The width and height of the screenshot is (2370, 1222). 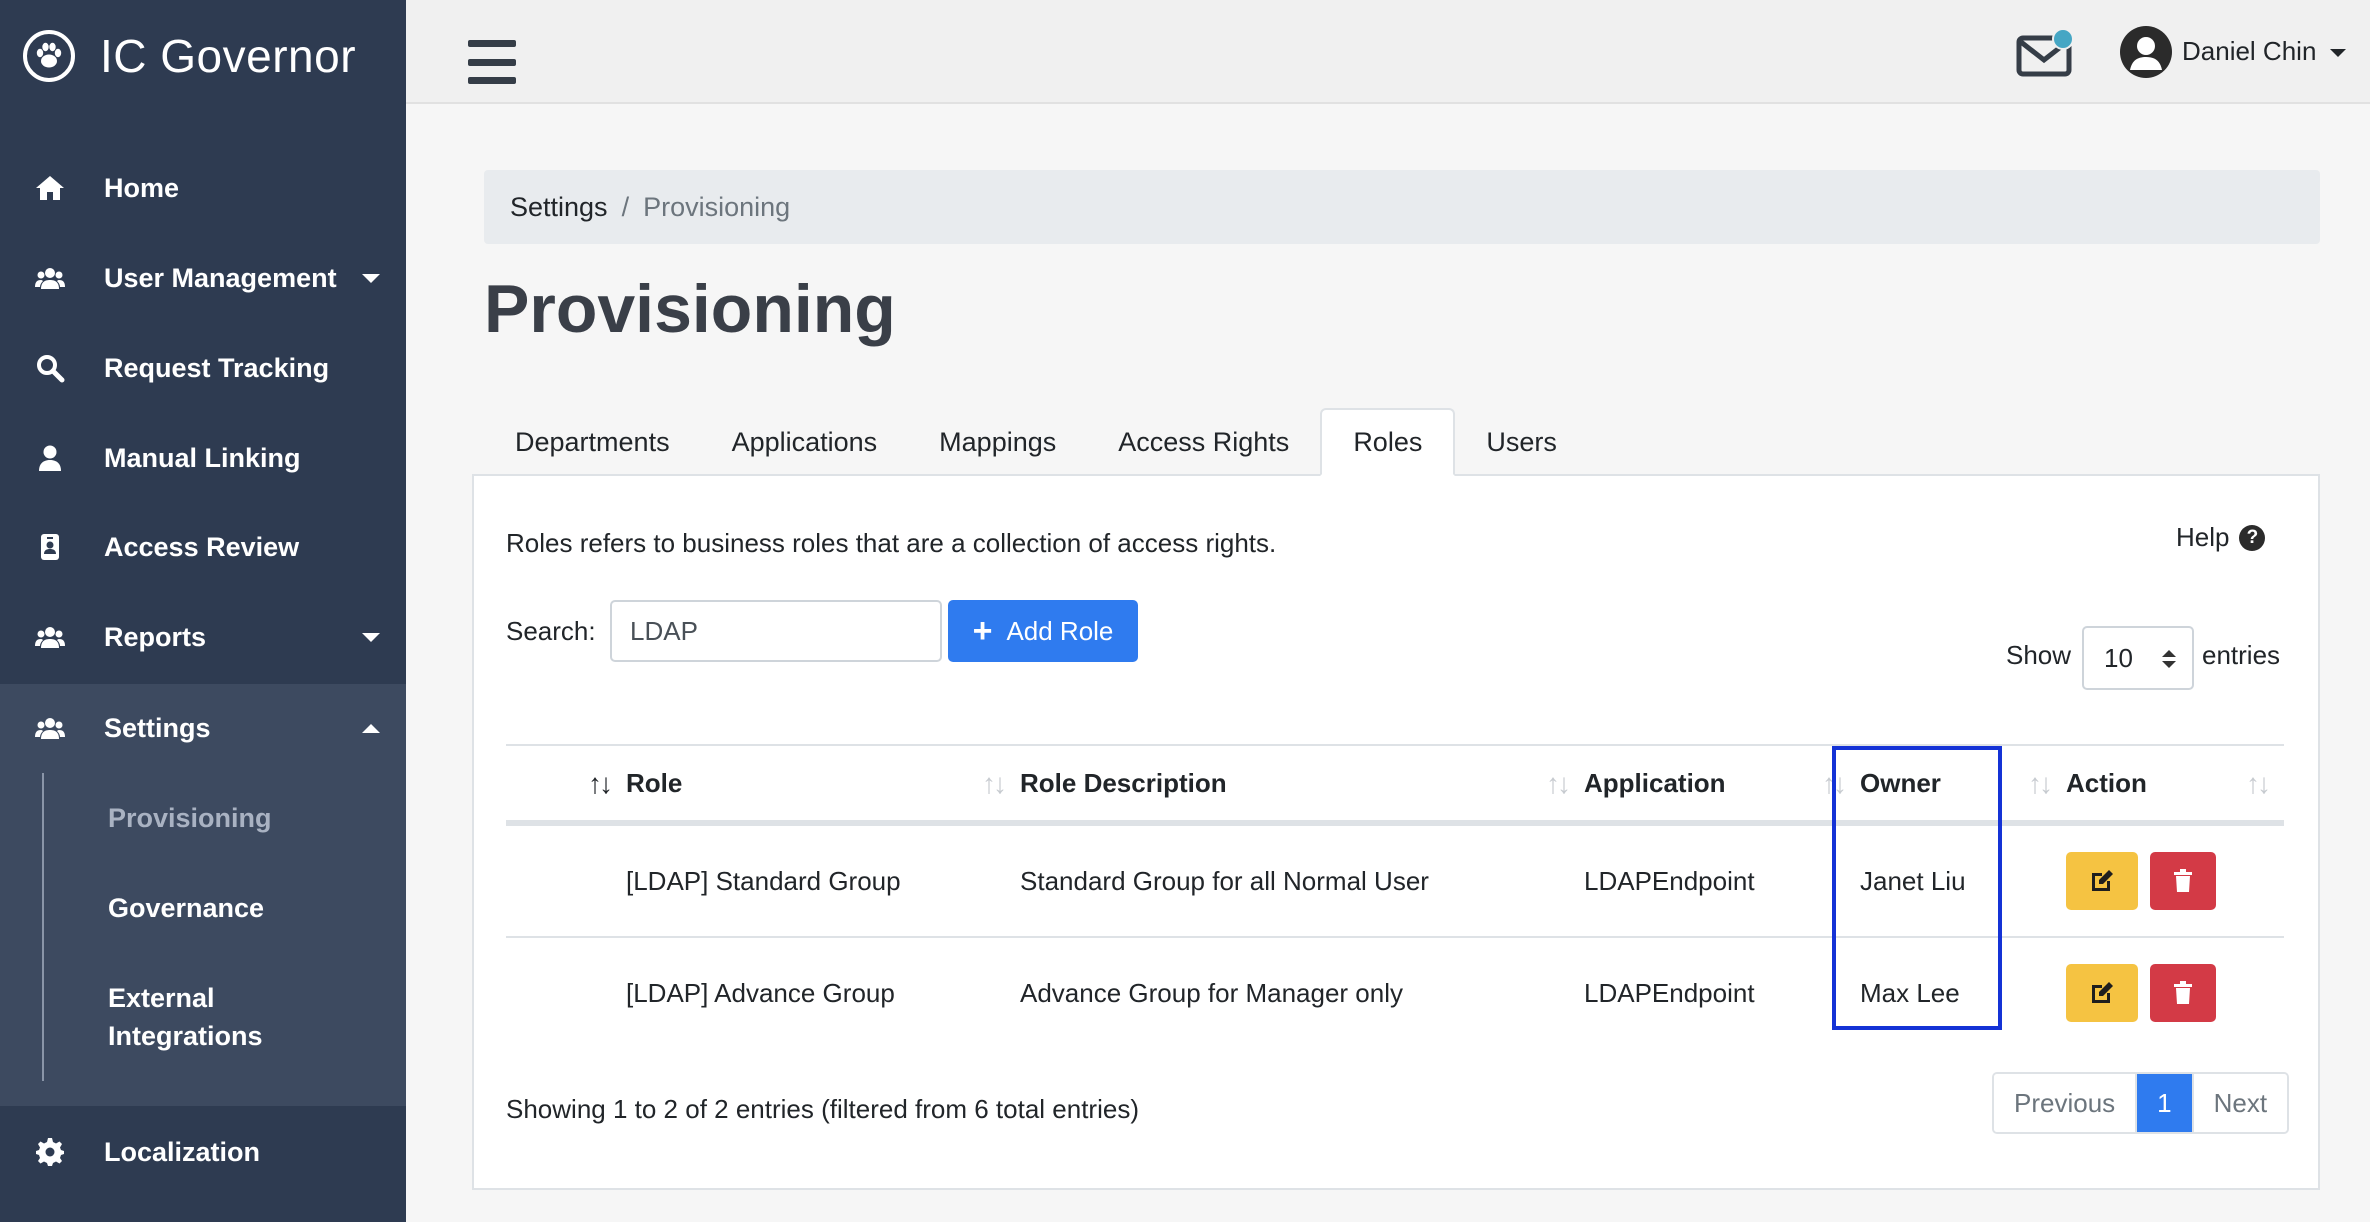 I want to click on cell-role: [LDAP] Advance Group, so click(x=760, y=992).